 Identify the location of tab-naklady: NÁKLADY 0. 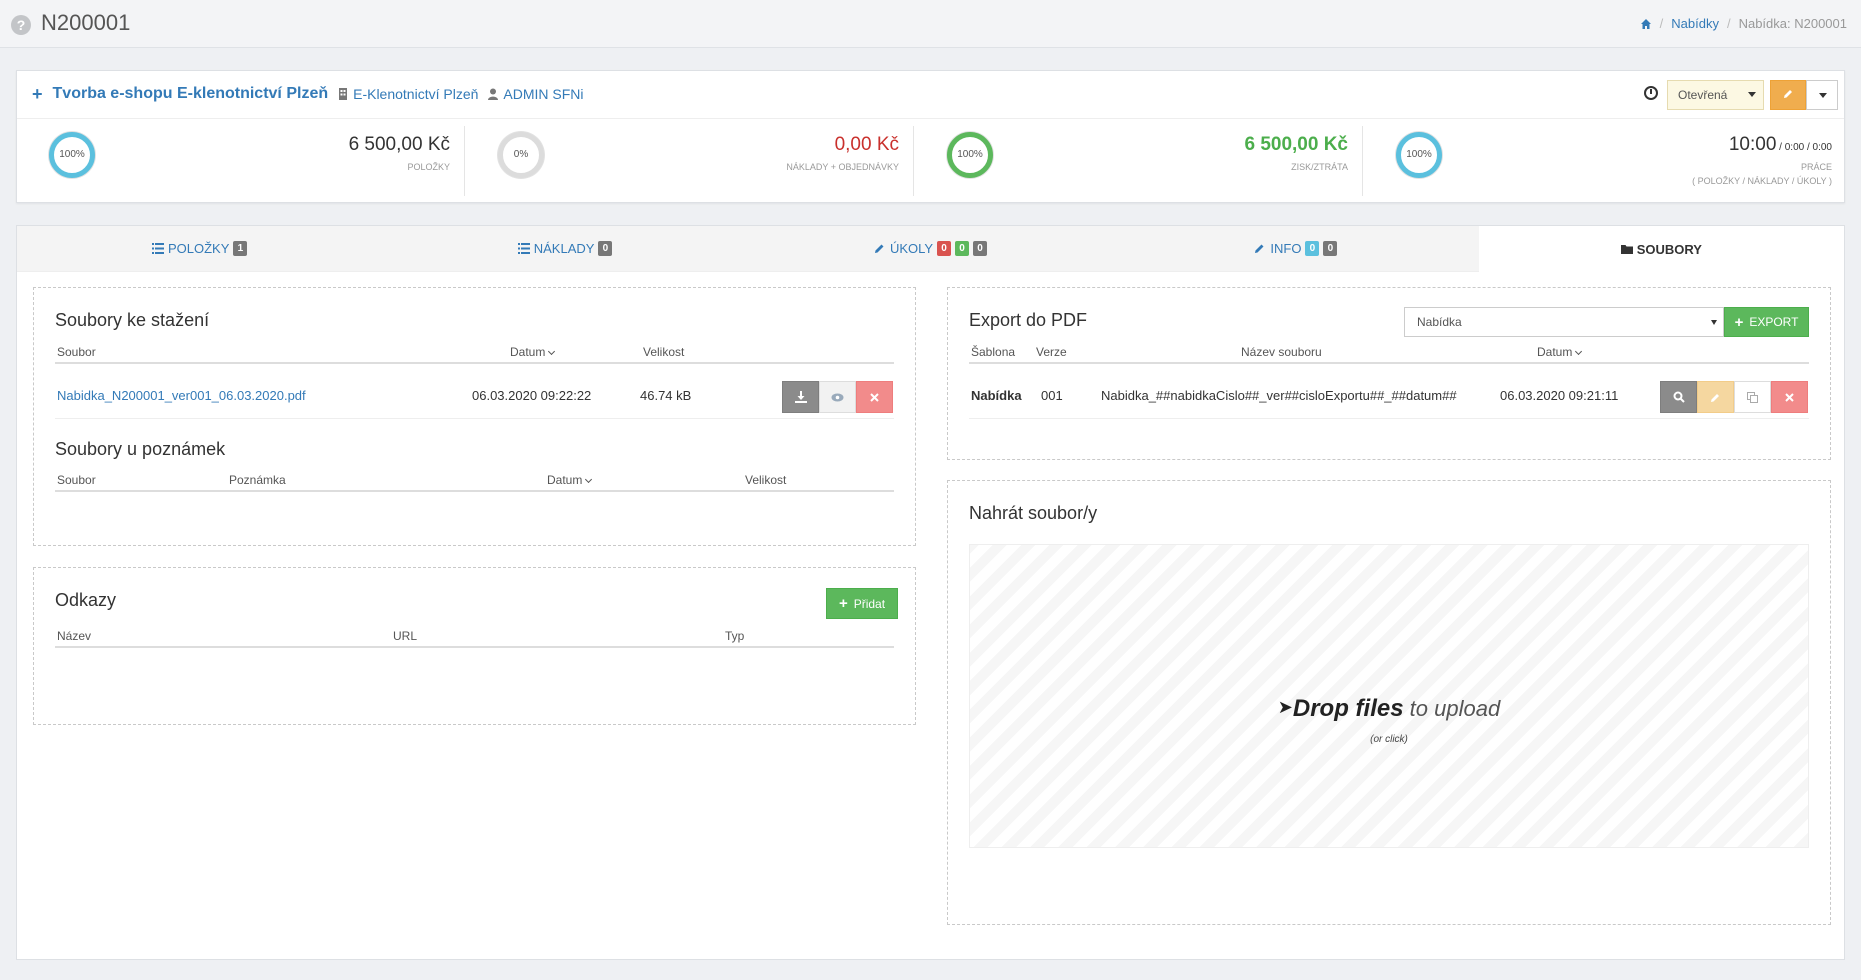
(565, 249).